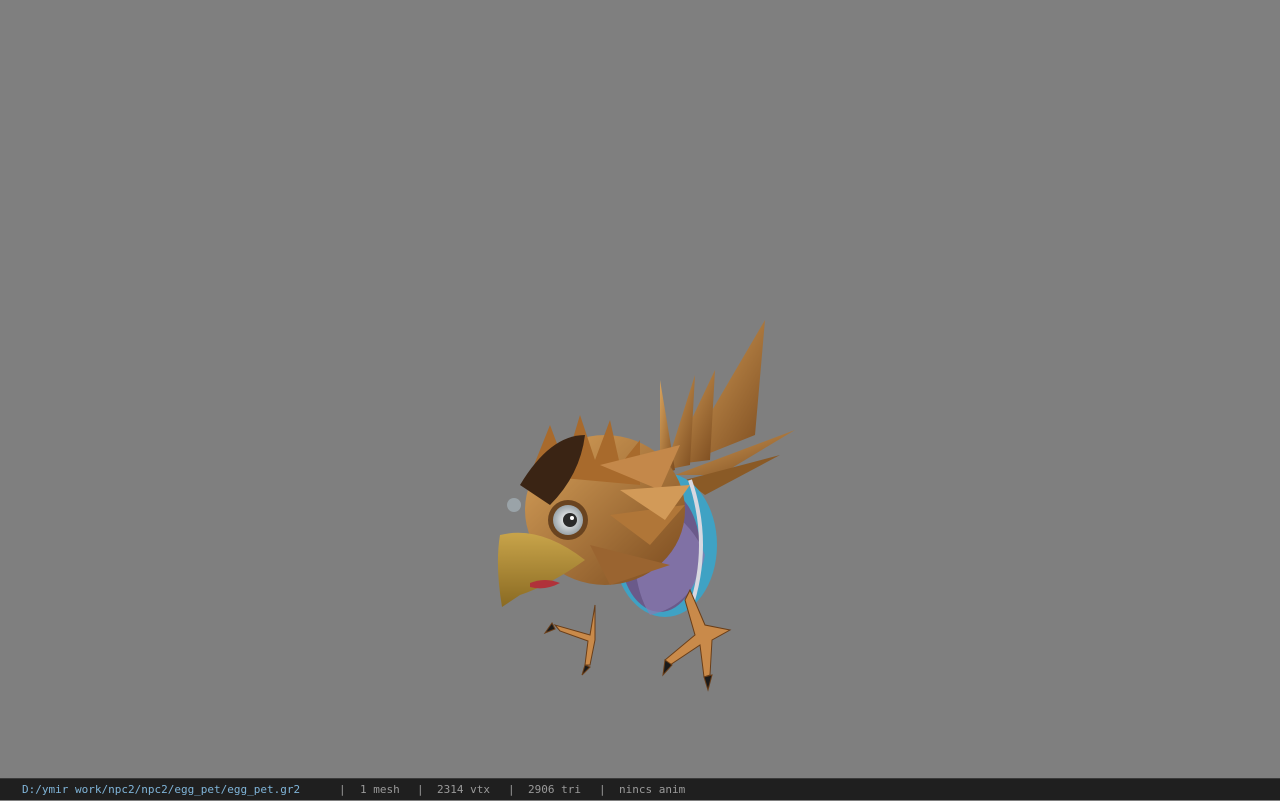 This screenshot has width=1280, height=801. Describe the element at coordinates (727, 407) in the screenshot. I see `tail-feathers` at that location.